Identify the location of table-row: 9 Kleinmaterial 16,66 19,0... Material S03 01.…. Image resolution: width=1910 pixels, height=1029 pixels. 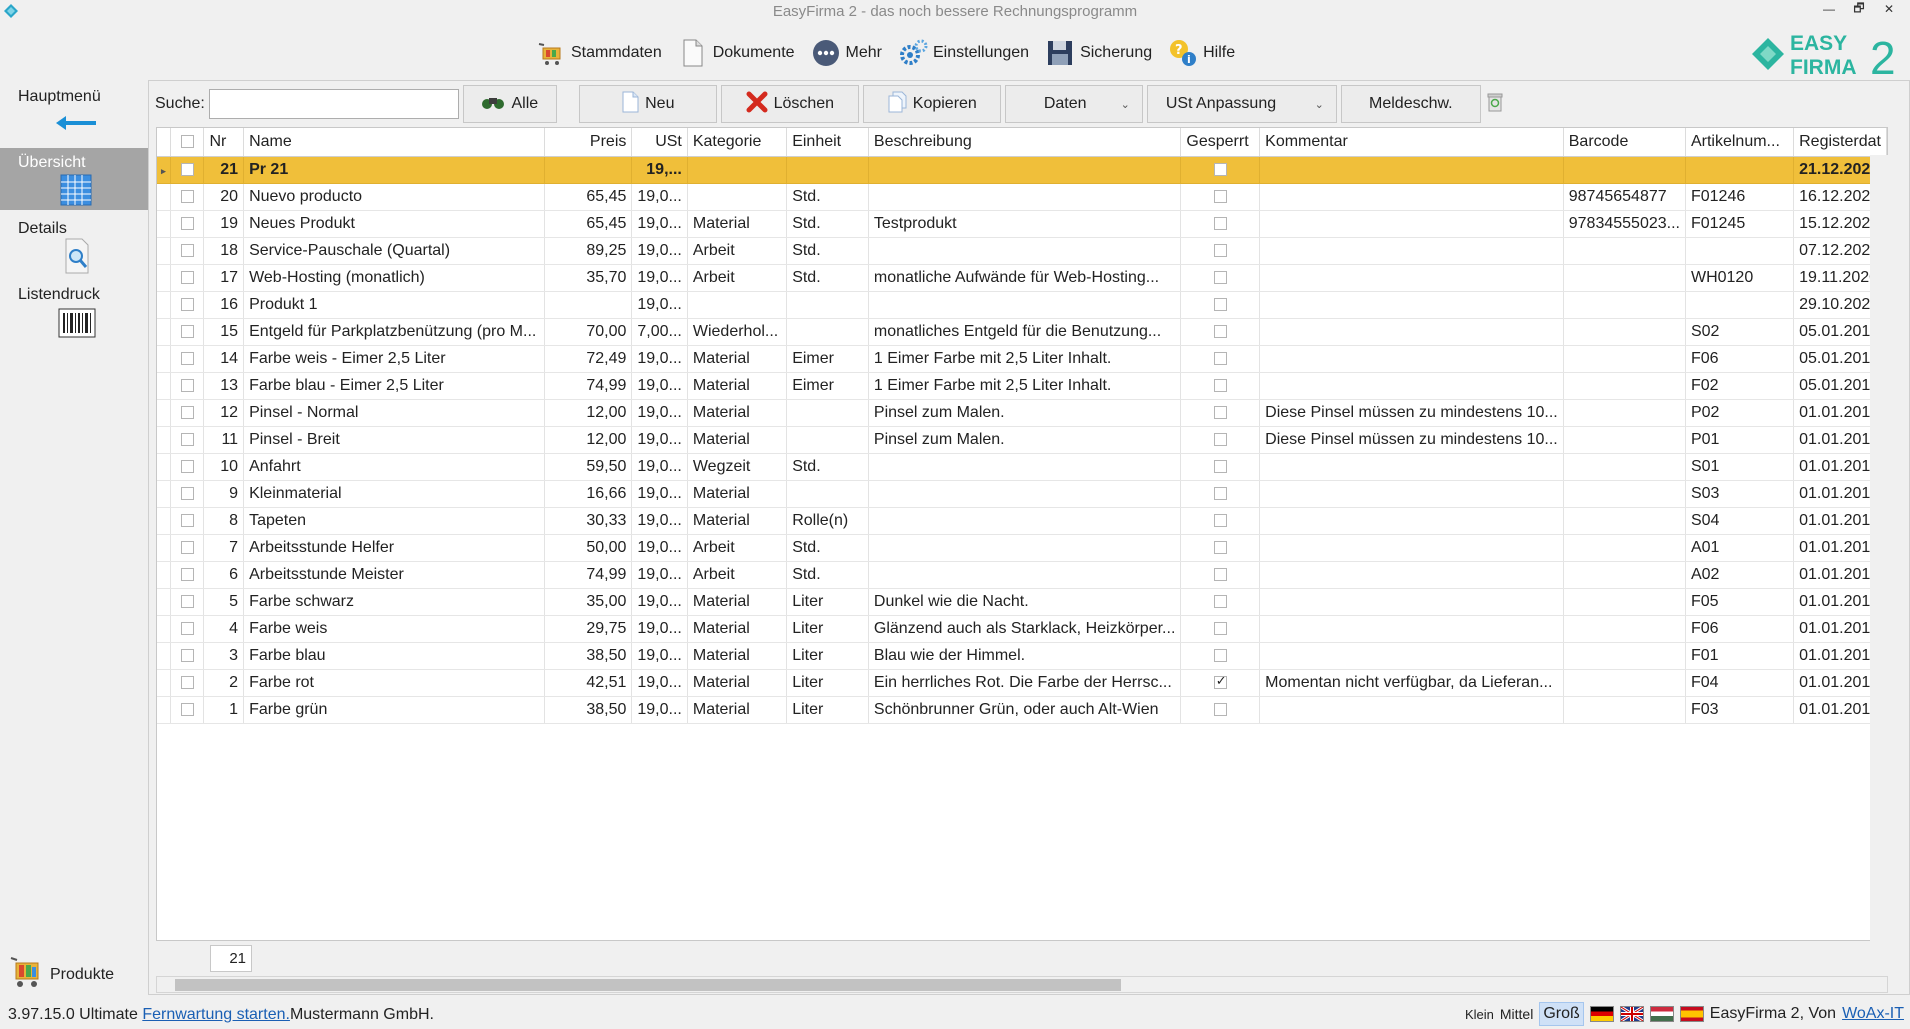
(1022, 494).